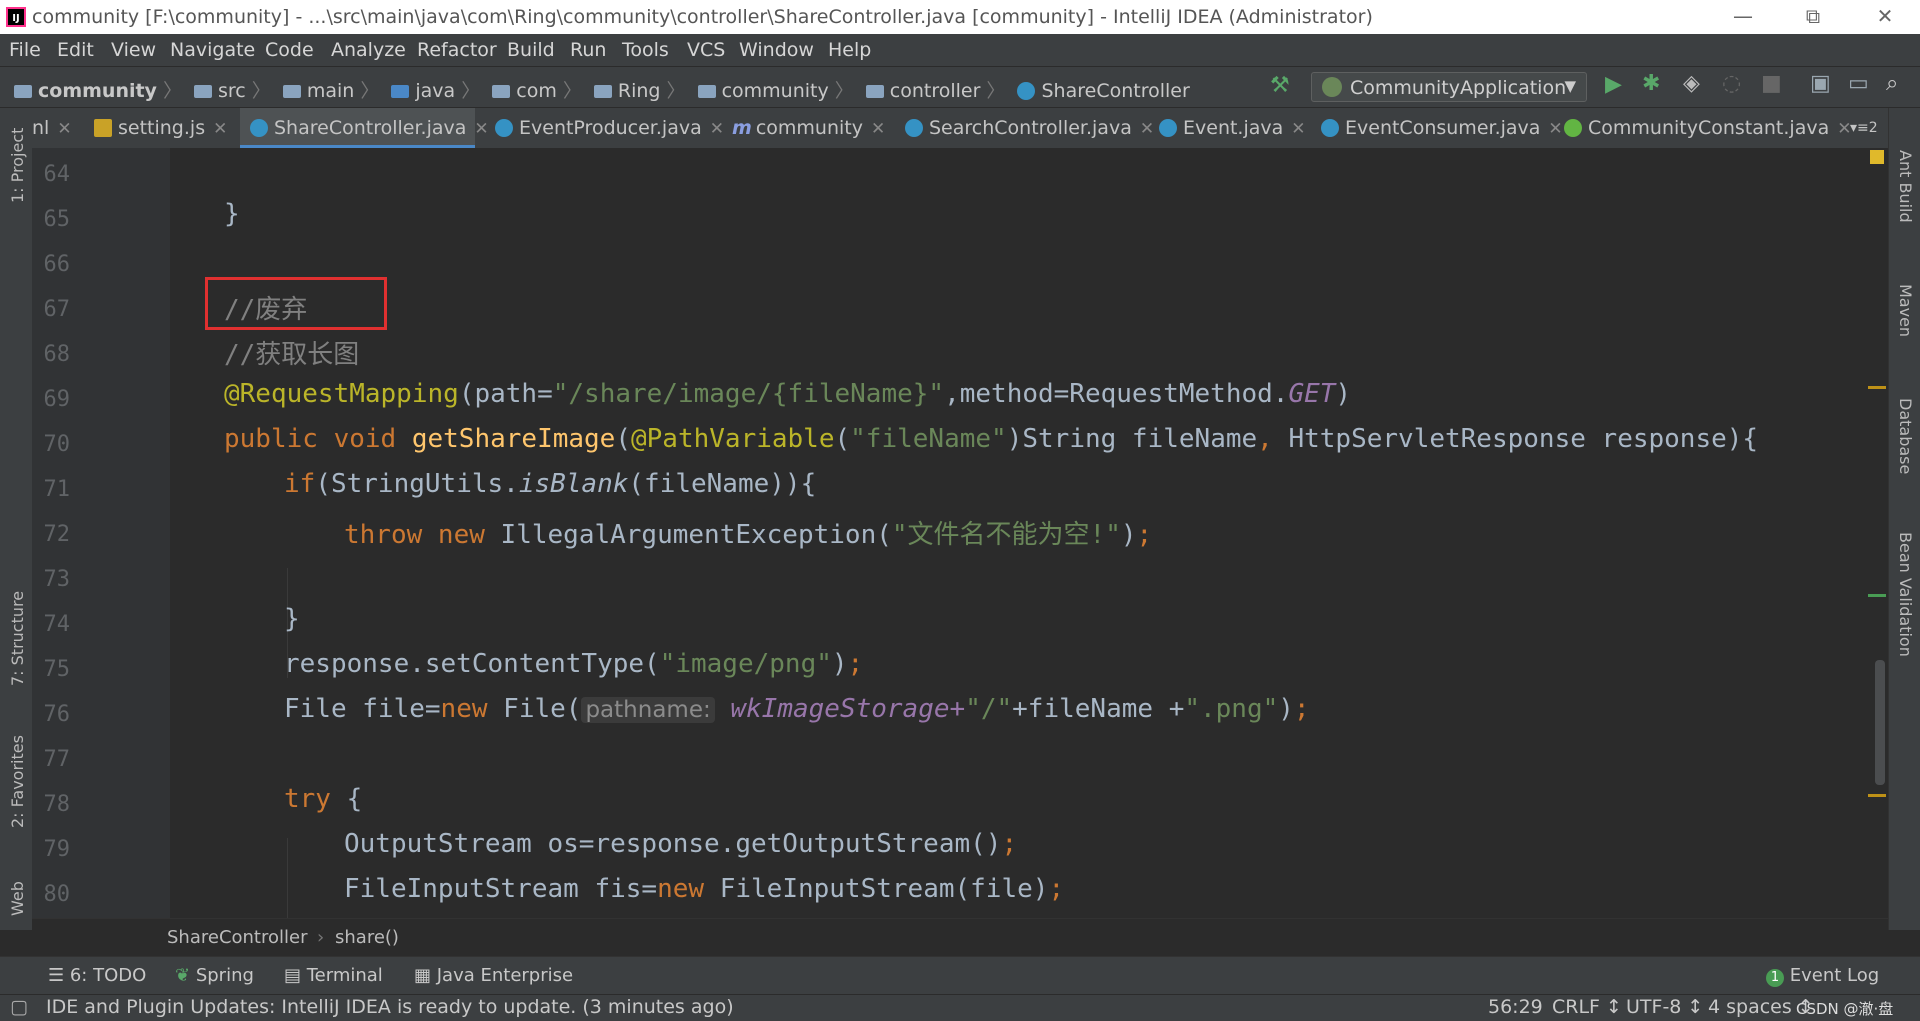  Describe the element at coordinates (1905, 594) in the screenshot. I see `tool-bean-validation: Bean Validation` at that location.